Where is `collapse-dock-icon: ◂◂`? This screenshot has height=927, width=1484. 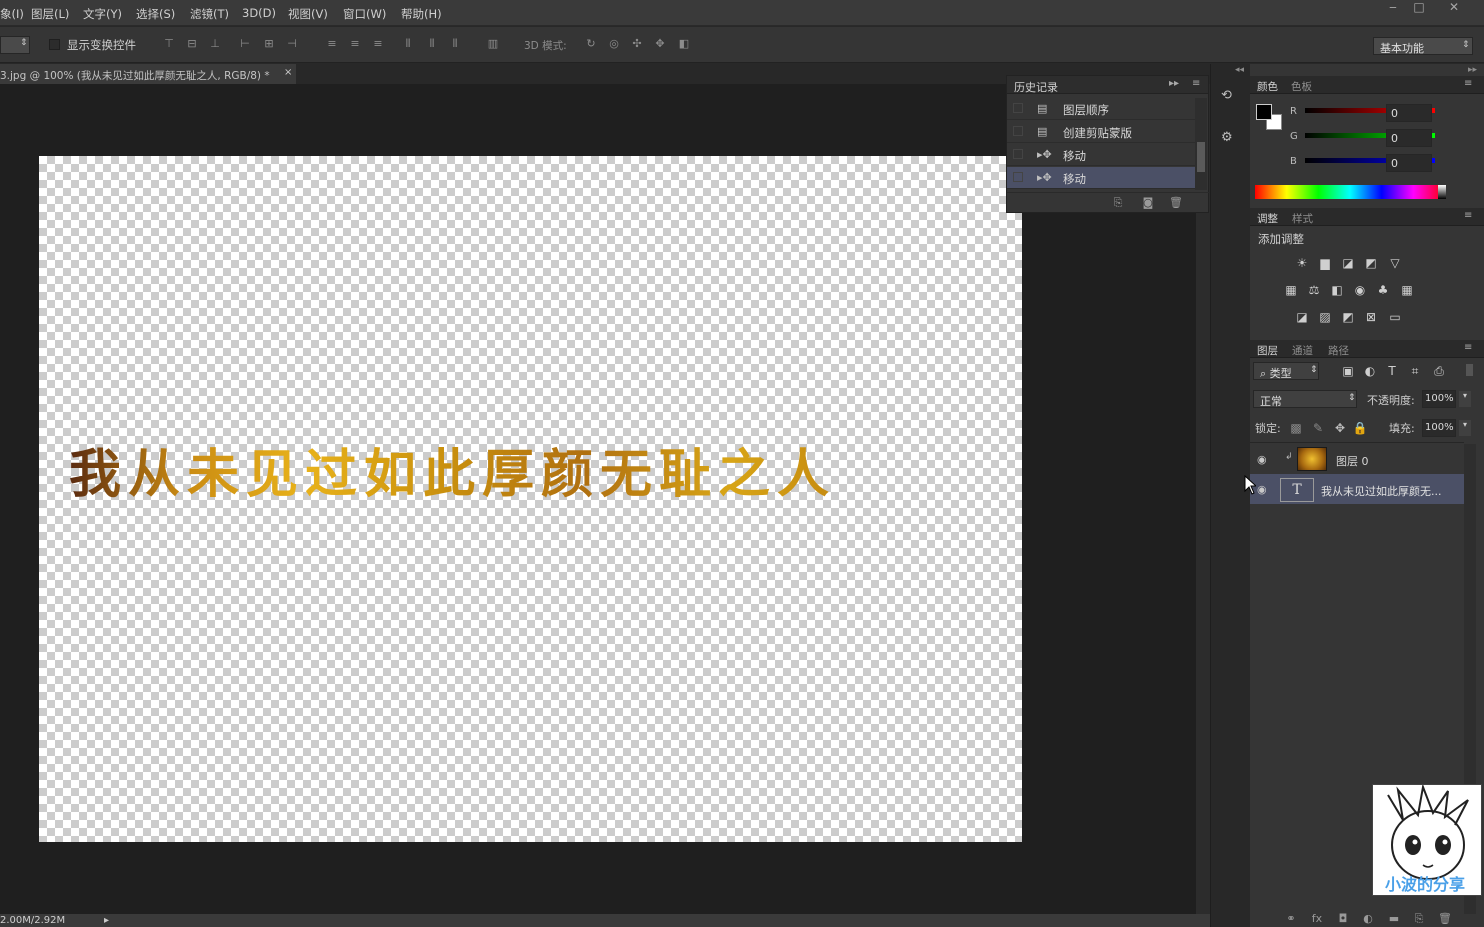
collapse-dock-icon: ◂◂ is located at coordinates (1239, 70).